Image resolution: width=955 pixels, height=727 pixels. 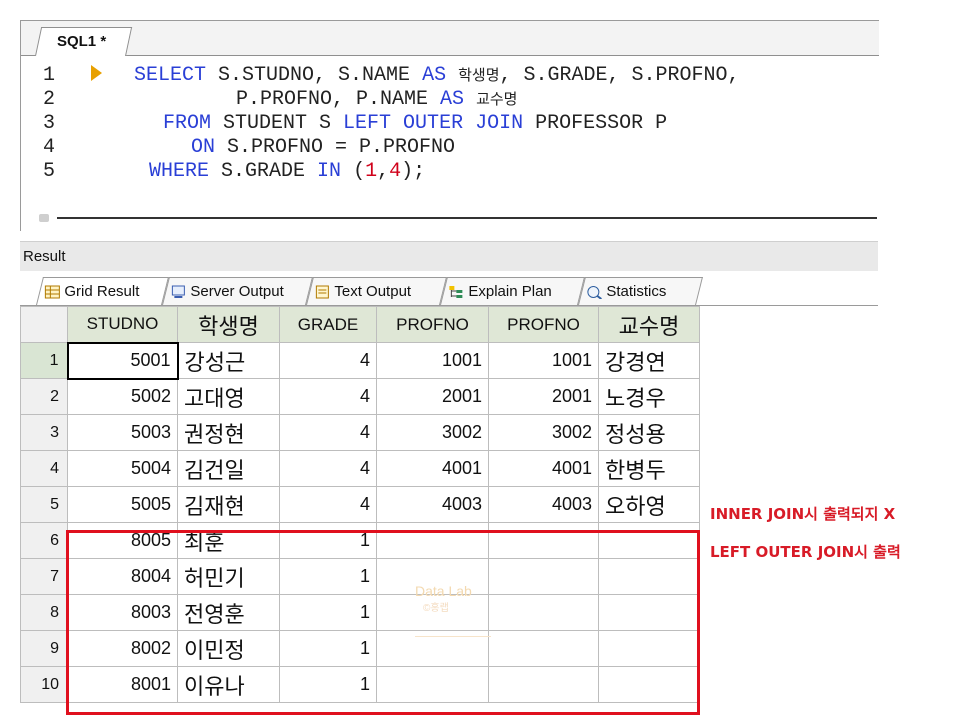 What do you see at coordinates (453, 636) in the screenshot?
I see `watermark-divider` at bounding box center [453, 636].